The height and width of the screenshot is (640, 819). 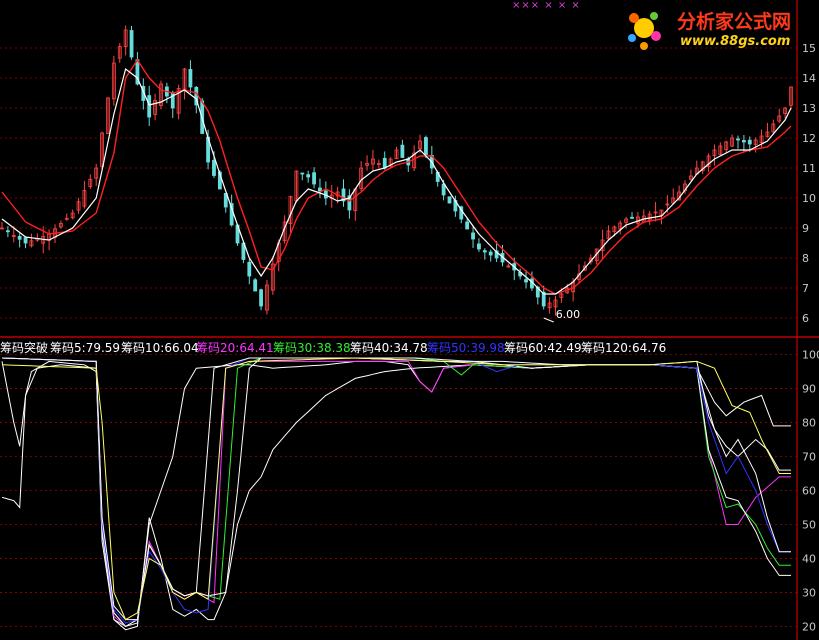 I want to click on indicator-tick-label: 30, so click(x=809, y=592).